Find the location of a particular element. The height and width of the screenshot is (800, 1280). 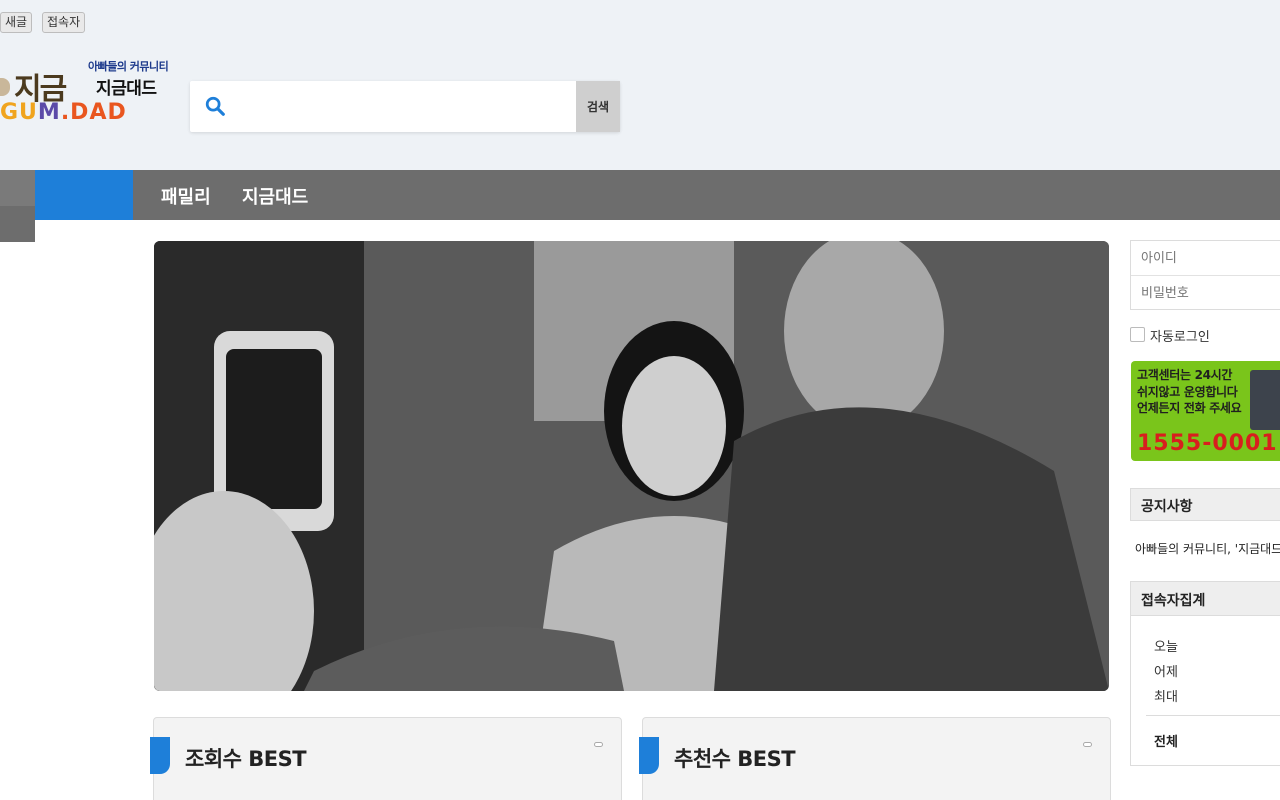

nav-item-family: 패밀리 is located at coordinates (186, 196).